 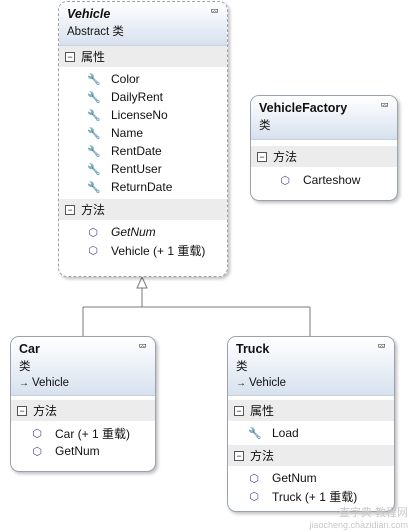 I want to click on class-name: Car, so click(x=29, y=349).